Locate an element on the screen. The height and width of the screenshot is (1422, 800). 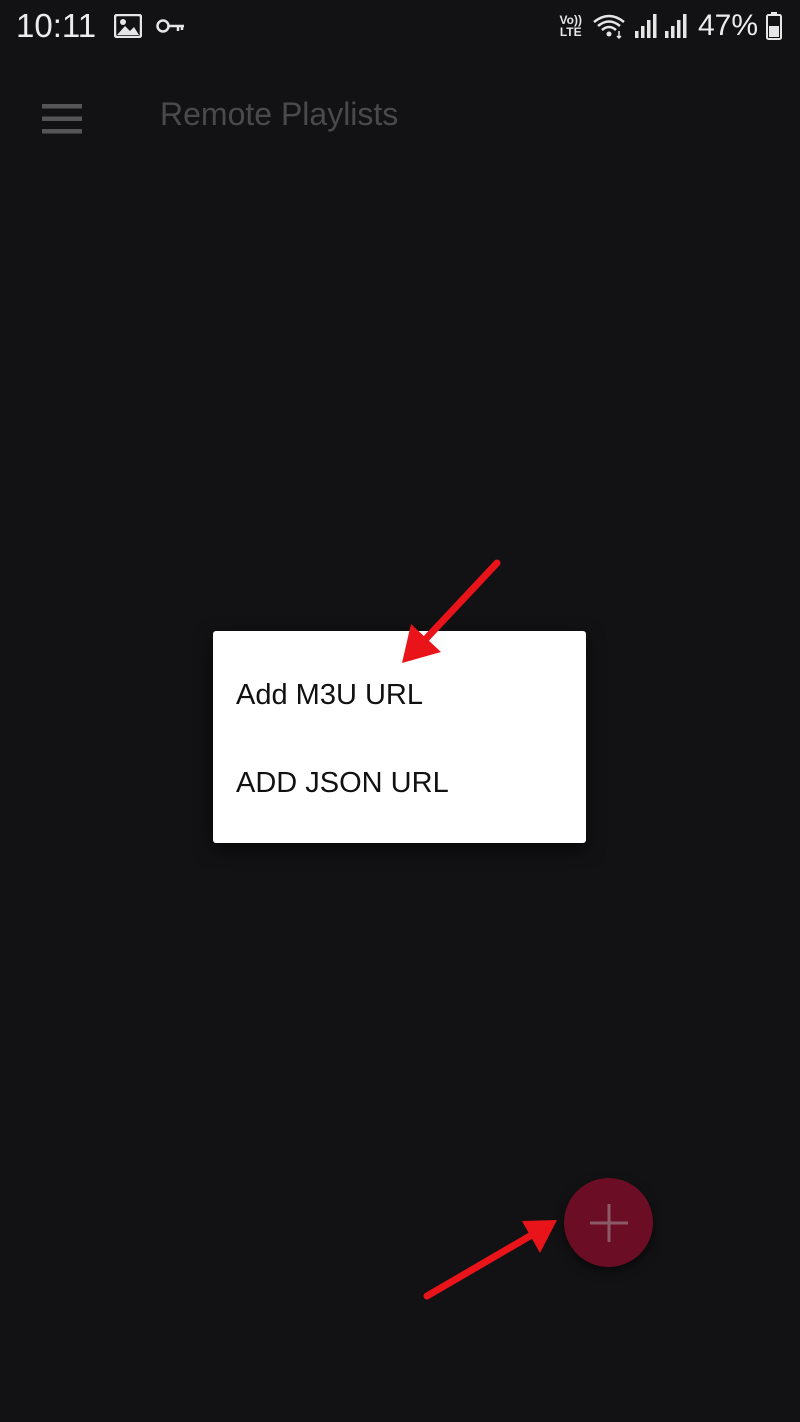
menu-item-add-m3u-url: Add M3U URL is located at coordinates (399, 695).